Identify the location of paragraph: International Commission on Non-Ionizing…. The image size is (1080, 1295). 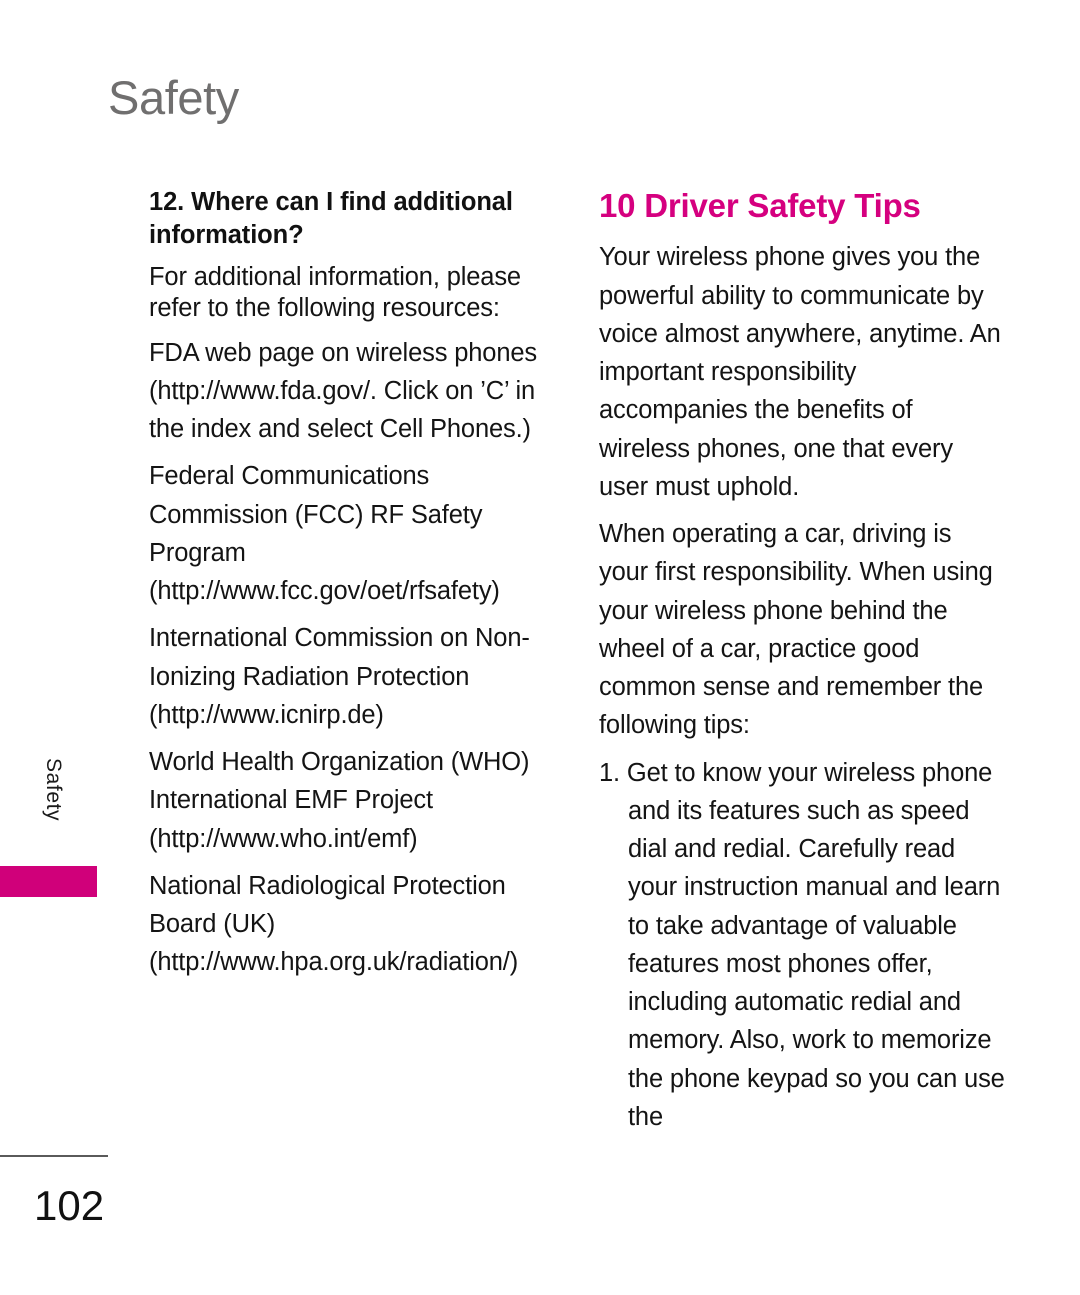
(339, 676).